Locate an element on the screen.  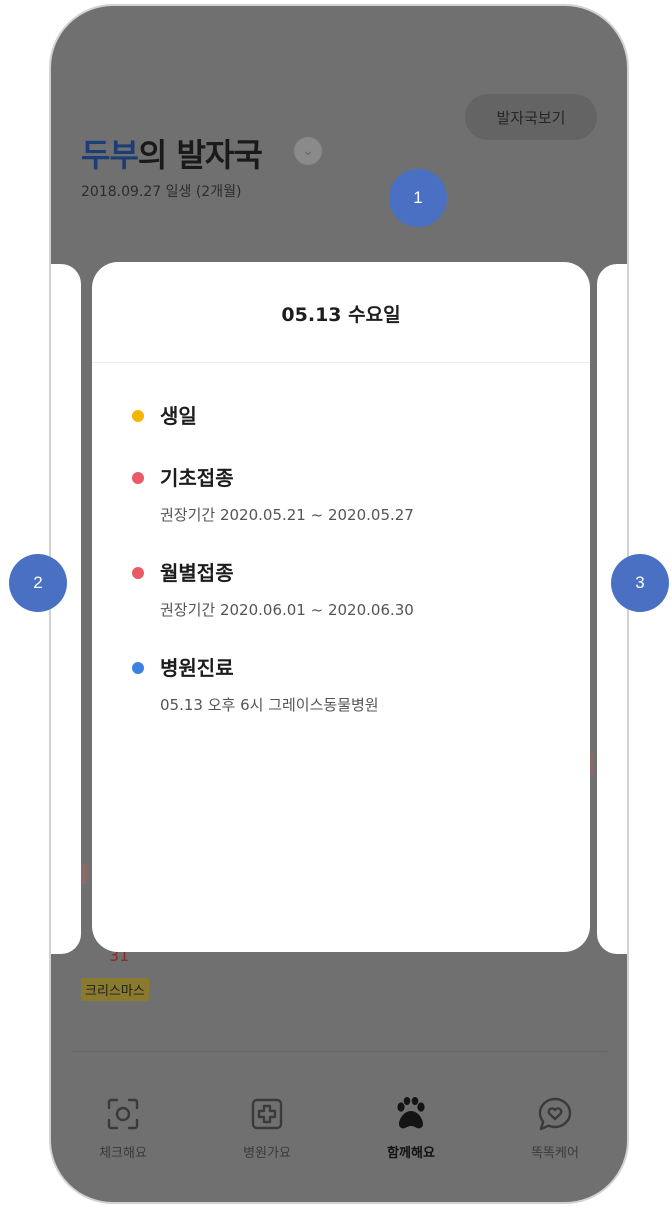
marker-1: 1 is located at coordinates (418, 198).